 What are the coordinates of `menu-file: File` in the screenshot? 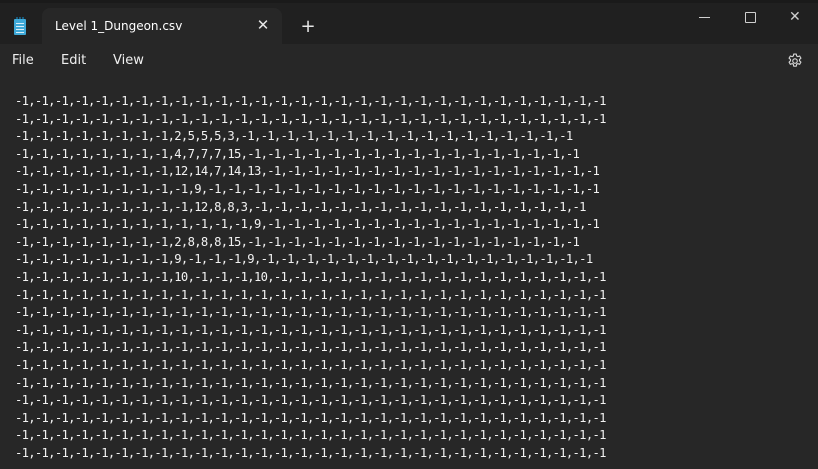 It's located at (23, 60).